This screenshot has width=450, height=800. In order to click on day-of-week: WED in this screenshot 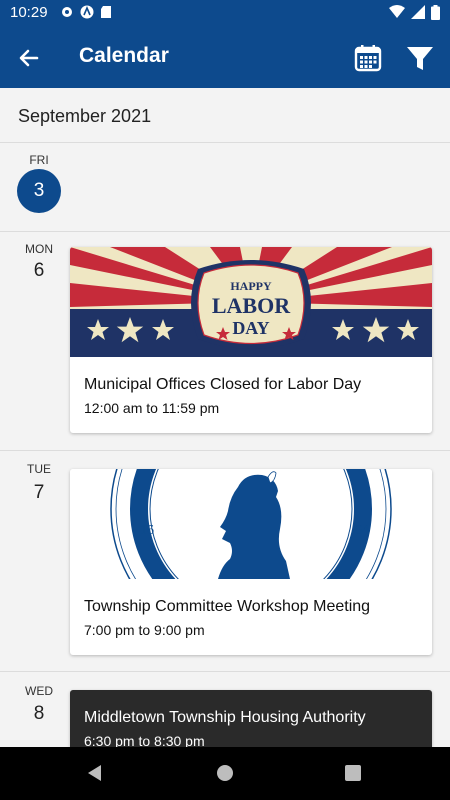, I will do `click(39, 691)`.